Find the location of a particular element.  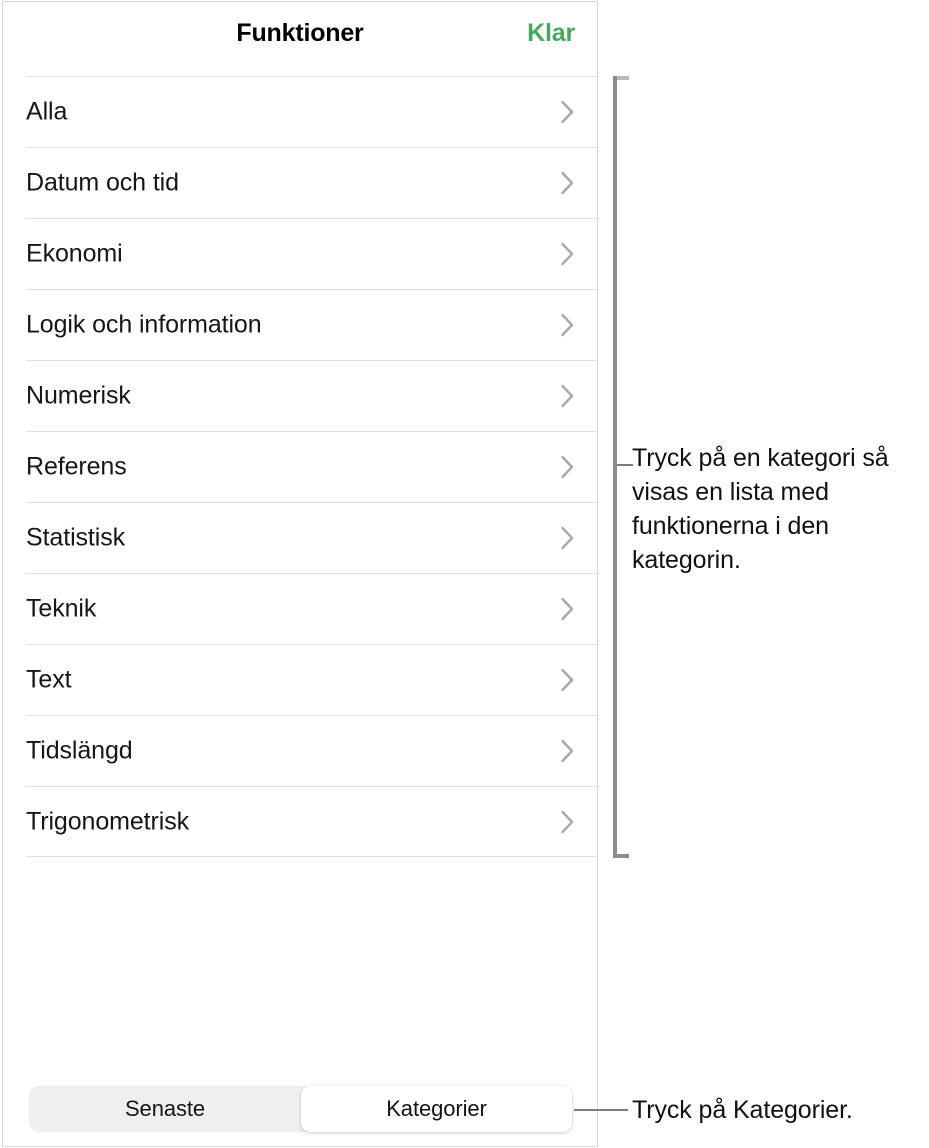

category-row-alla: Alla is located at coordinates (311, 111).